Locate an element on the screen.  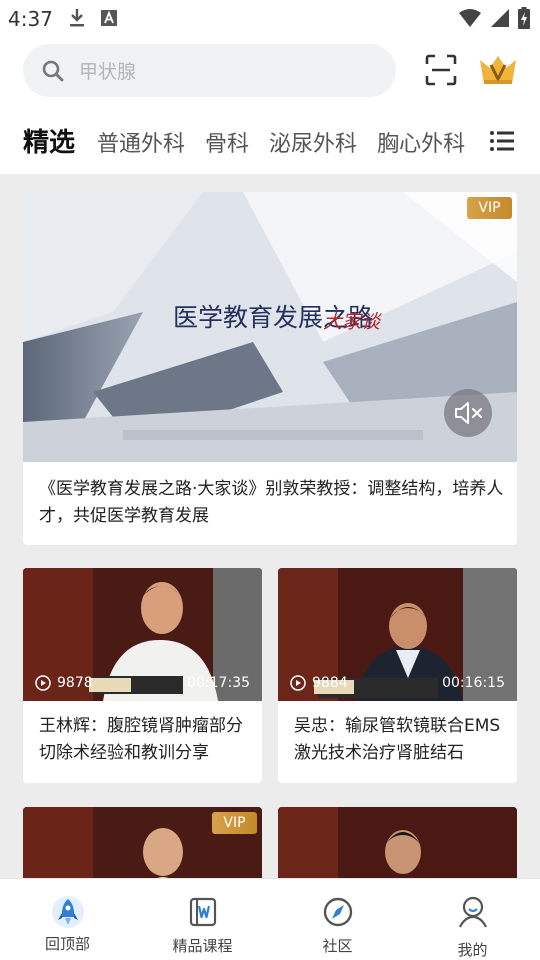
video-card: 9878 00:17:35 王林辉：腹腔镜肾肿瘤部分切除术经验和教训分享 is located at coordinates (142, 675).